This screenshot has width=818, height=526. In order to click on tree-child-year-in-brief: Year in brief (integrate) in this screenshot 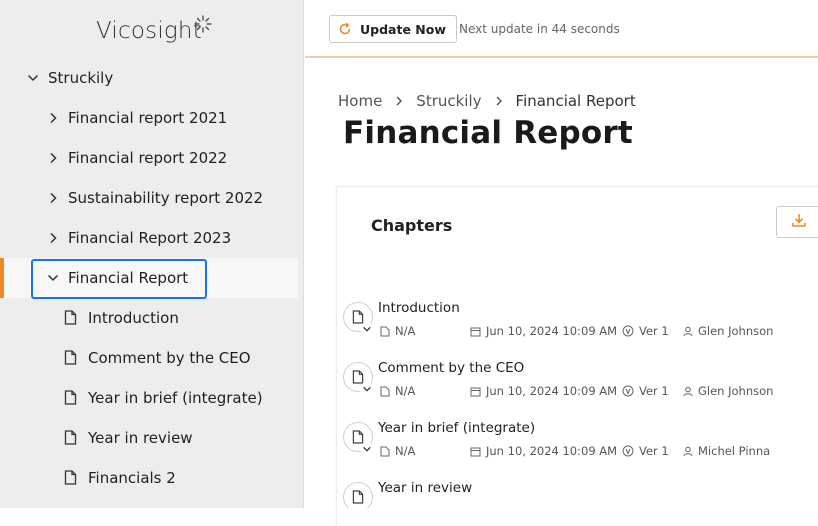, I will do `click(163, 398)`.